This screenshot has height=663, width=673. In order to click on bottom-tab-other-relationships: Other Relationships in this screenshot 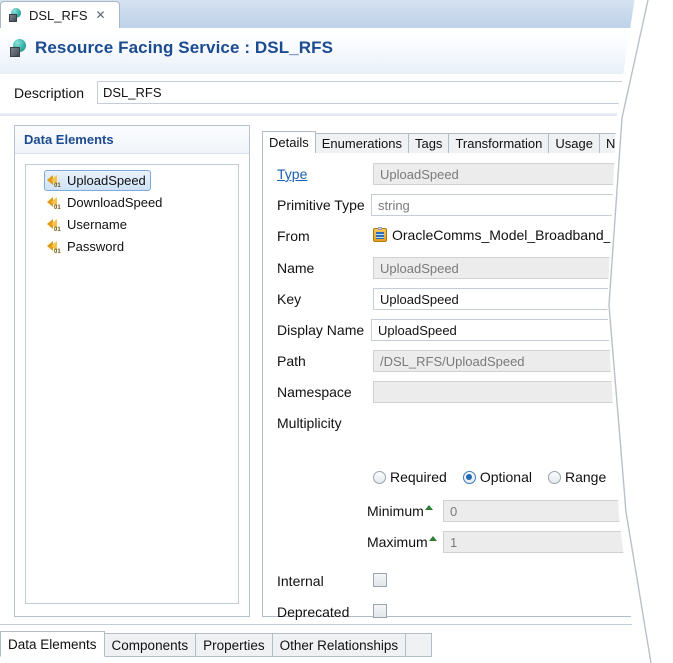, I will do `click(339, 645)`.